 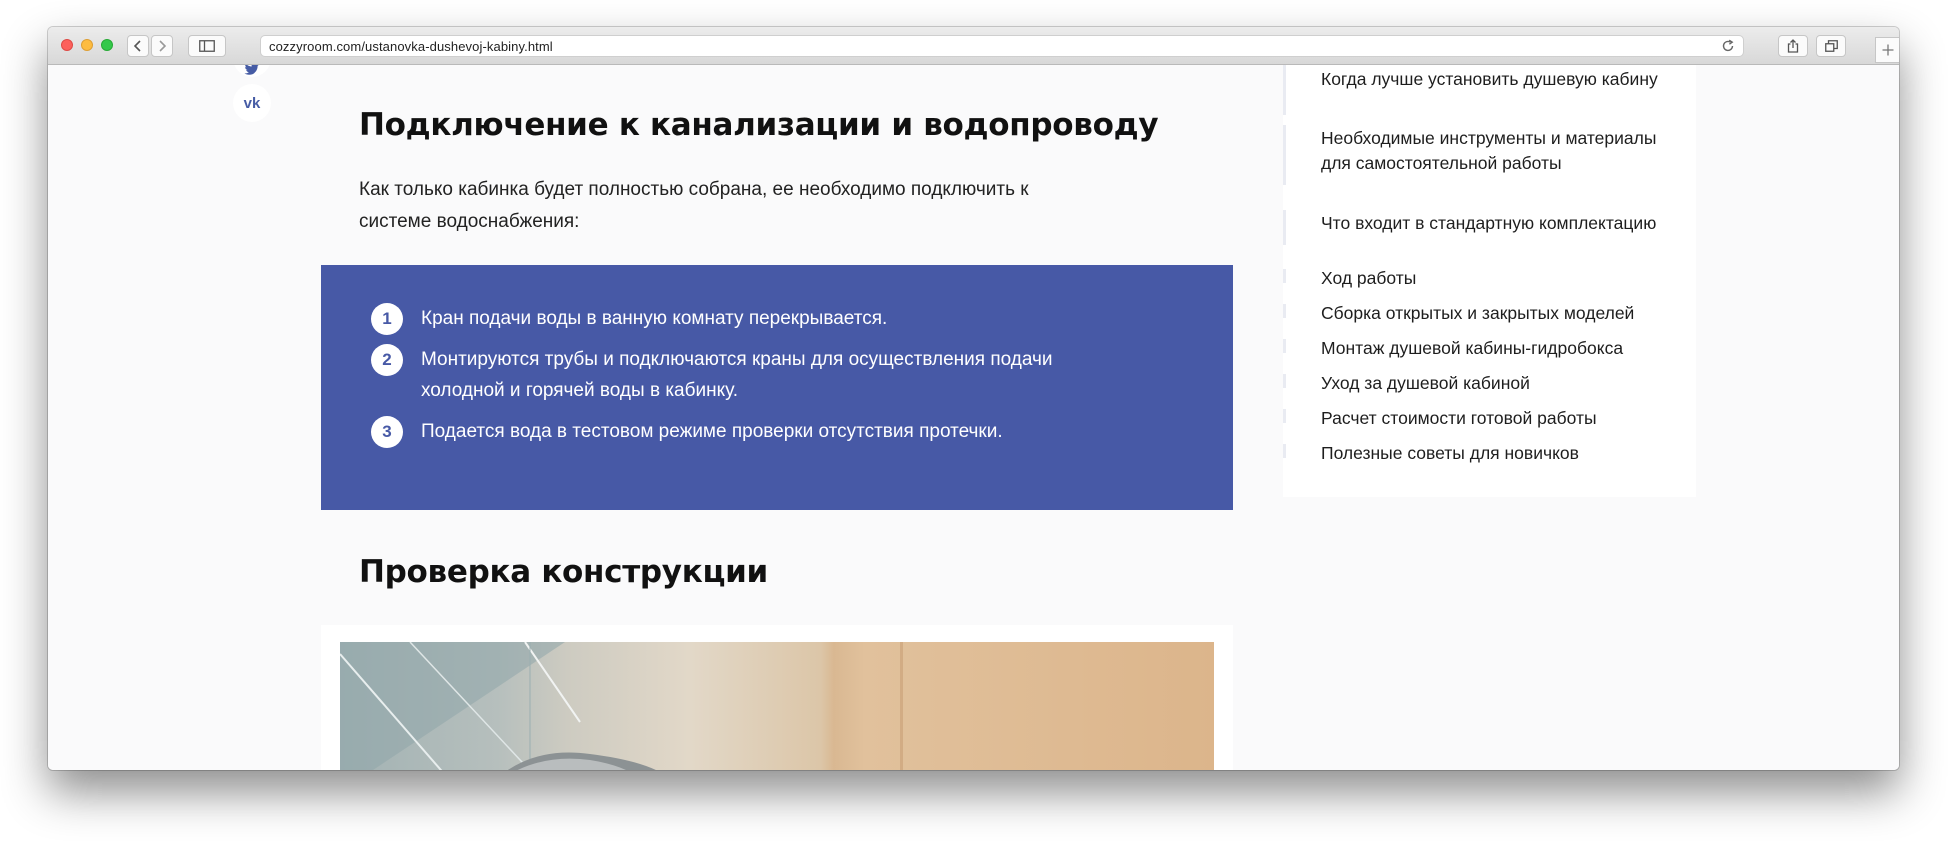 What do you see at coordinates (1491, 418) in the screenshot?
I see `toc-item: Расчет стоимости готовой работы` at bounding box center [1491, 418].